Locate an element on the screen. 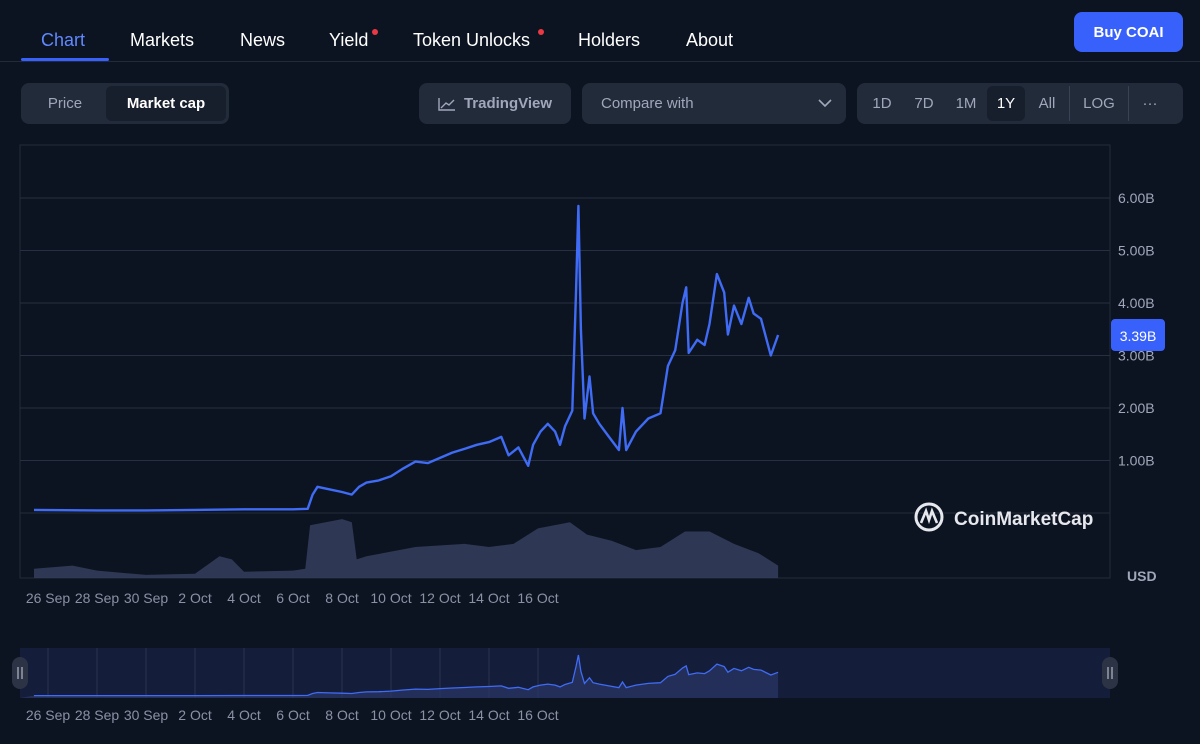  tab-token-unlocks: Token Unlocks is located at coordinates (471, 40).